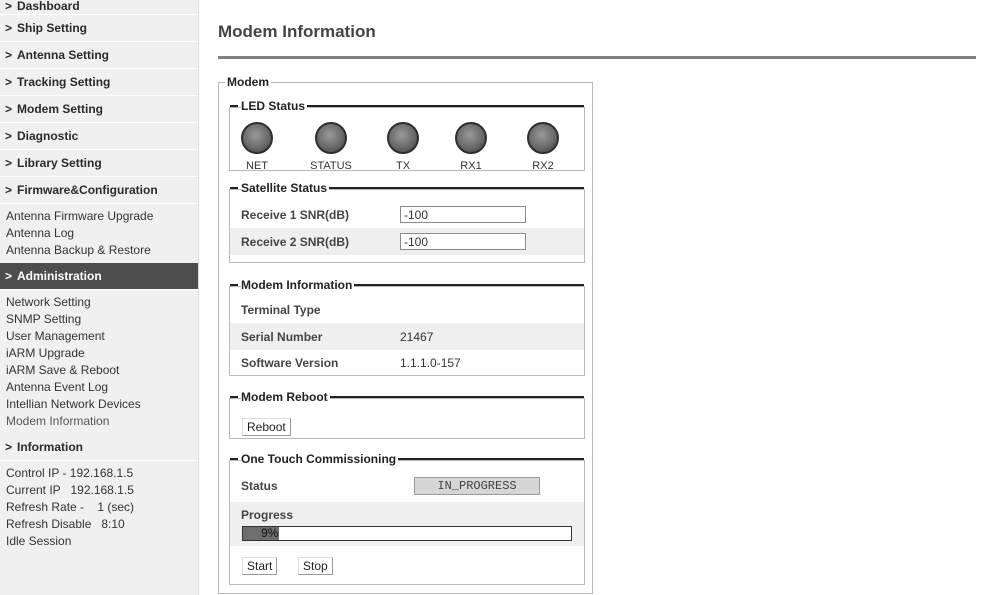  I want to click on nav-tracking-setting: > Tracking Setting, so click(99, 82).